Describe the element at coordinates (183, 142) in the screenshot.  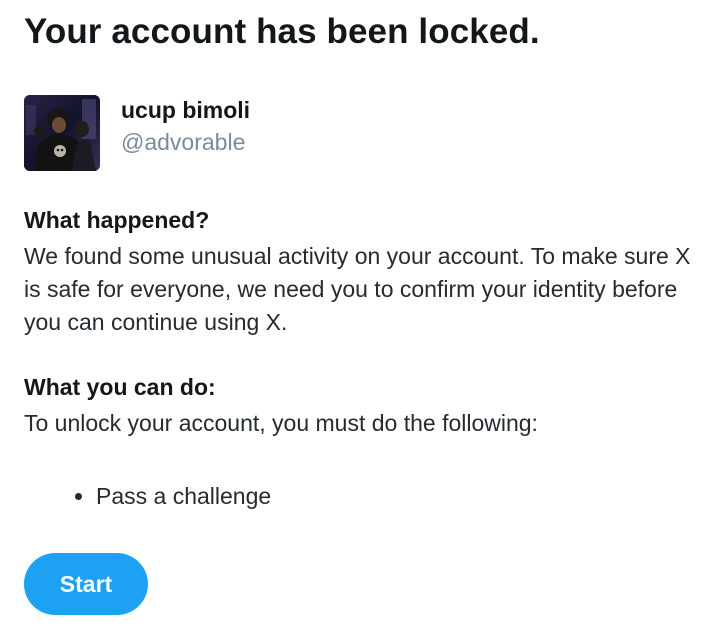
I see `user-handle: @advorable` at that location.